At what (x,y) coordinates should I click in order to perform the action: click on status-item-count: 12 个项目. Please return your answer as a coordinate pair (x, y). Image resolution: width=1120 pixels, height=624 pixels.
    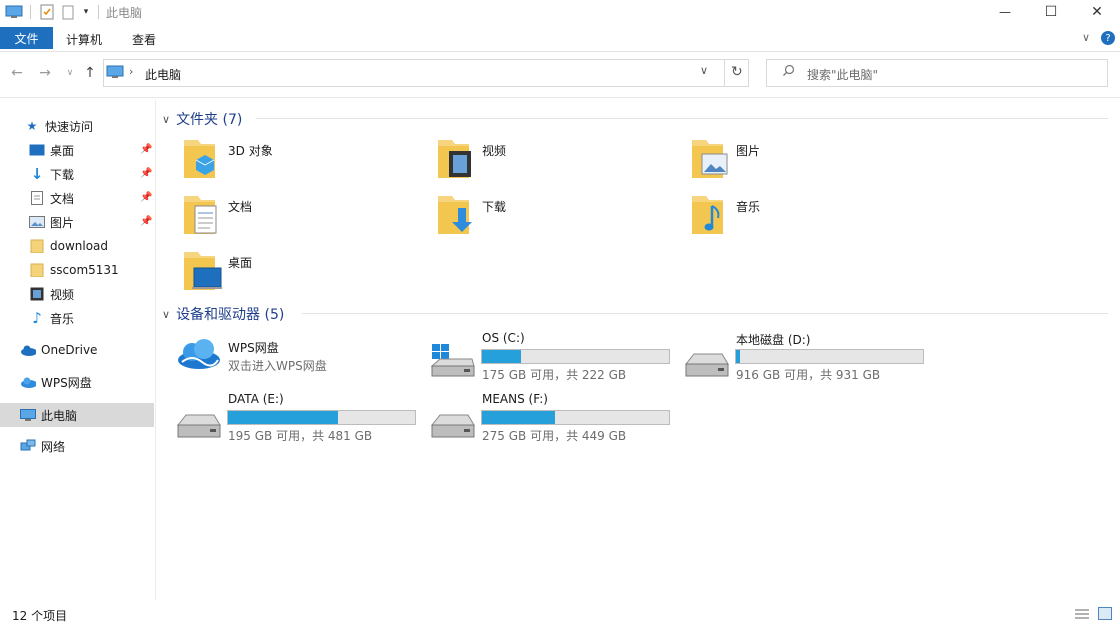
    Looking at the image, I should click on (40, 616).